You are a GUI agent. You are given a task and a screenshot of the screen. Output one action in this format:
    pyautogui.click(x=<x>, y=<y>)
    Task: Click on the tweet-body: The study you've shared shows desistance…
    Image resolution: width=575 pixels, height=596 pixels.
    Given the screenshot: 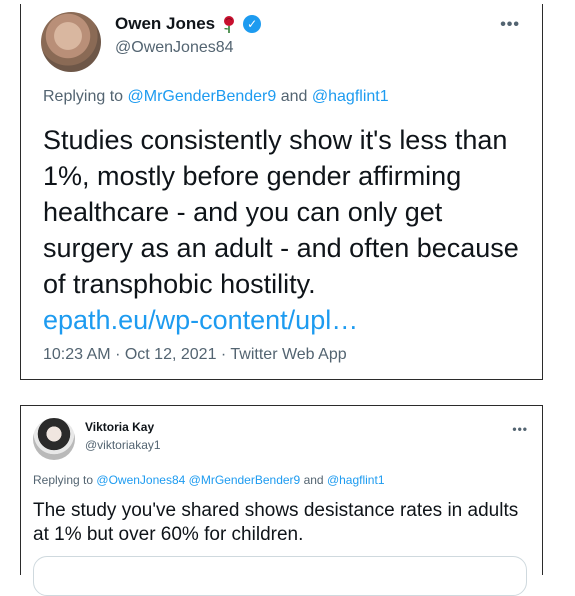 What is the action you would take?
    pyautogui.click(x=276, y=522)
    